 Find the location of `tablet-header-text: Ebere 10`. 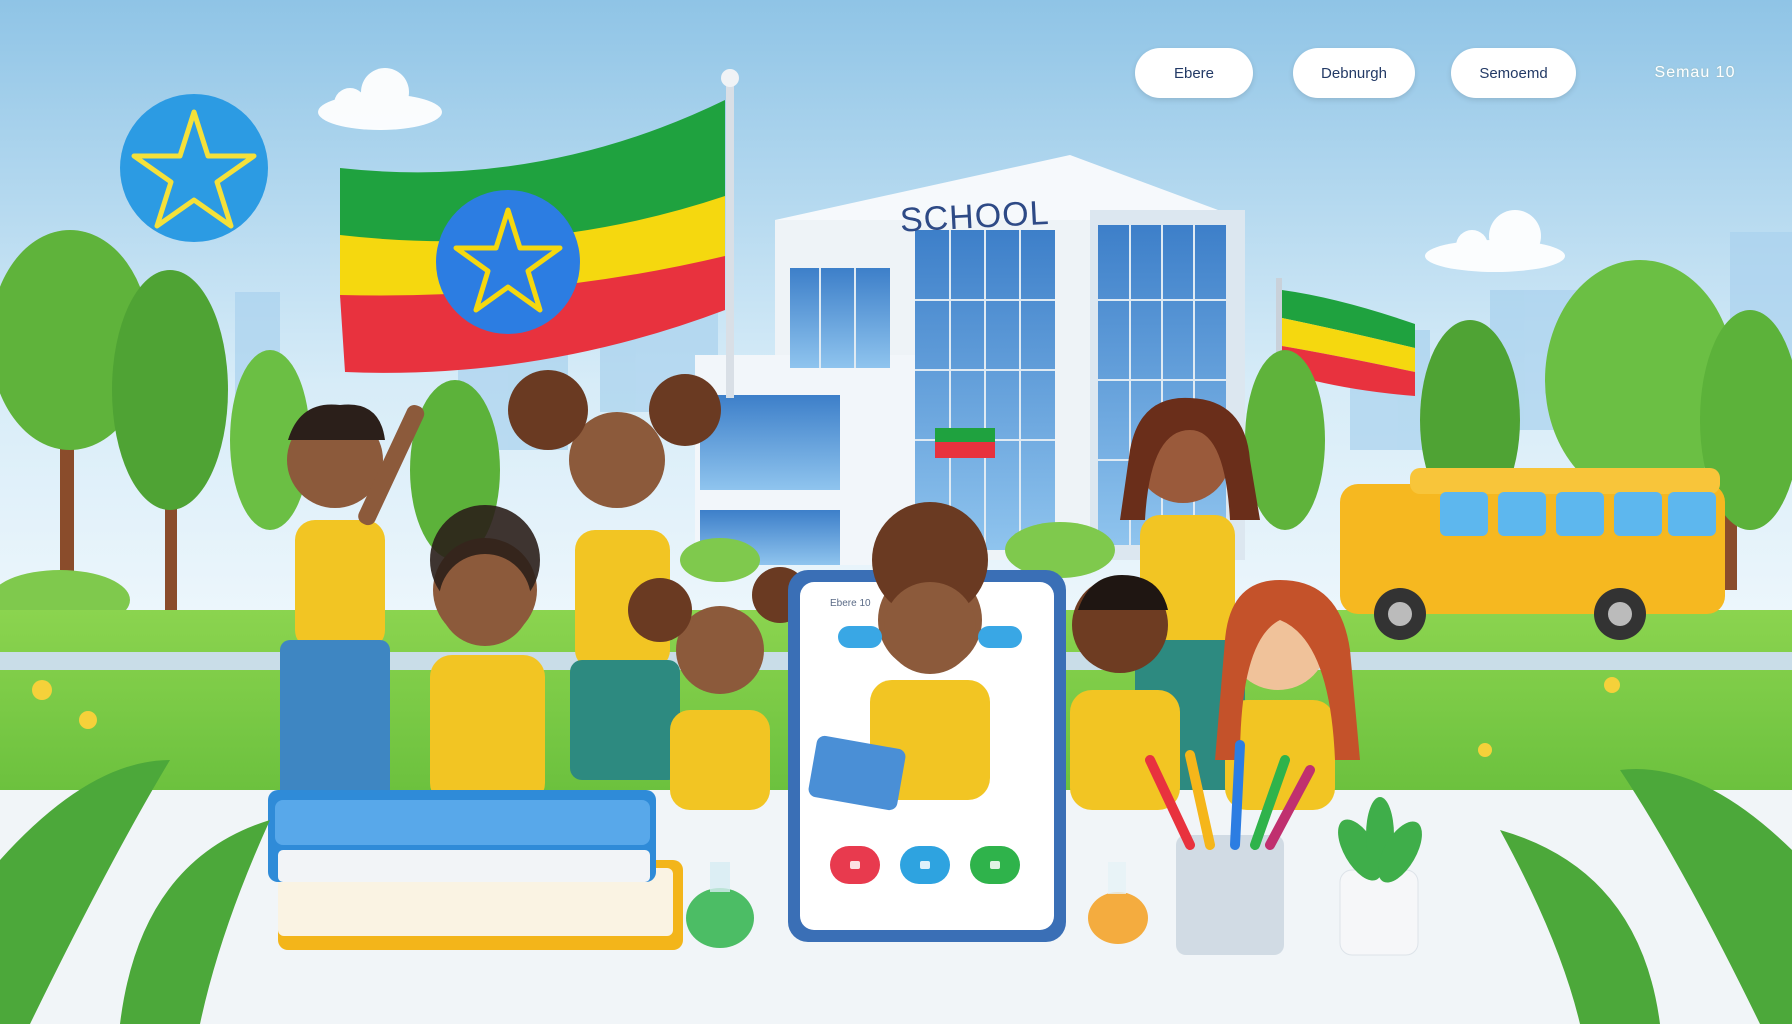

tablet-header-text: Ebere 10 is located at coordinates (850, 603).